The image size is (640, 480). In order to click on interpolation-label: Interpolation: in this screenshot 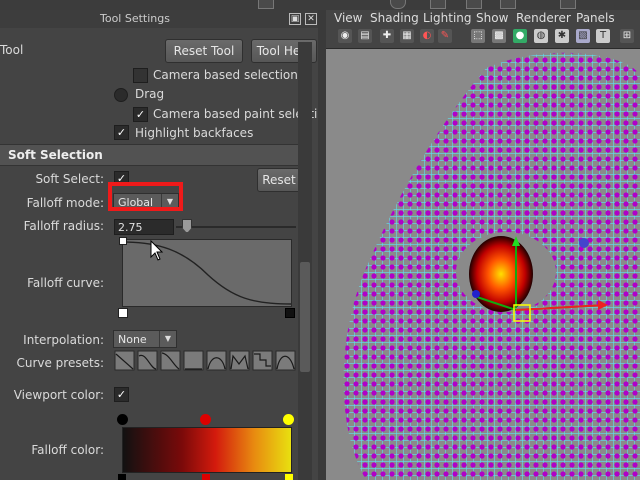, I will do `click(63, 340)`.